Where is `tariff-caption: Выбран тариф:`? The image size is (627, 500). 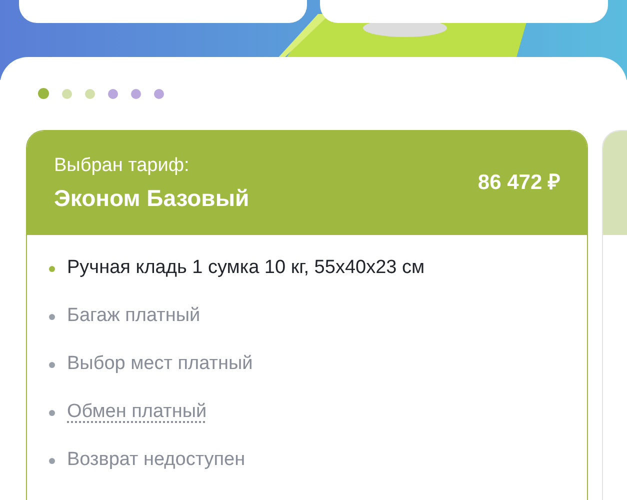 tariff-caption: Выбран тариф: is located at coordinates (122, 166).